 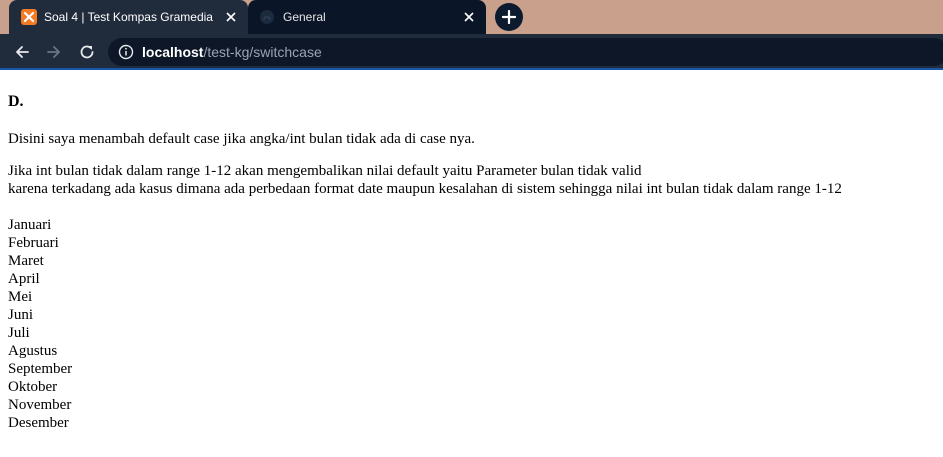 I want to click on arrow-right-icon, so click(x=53, y=52).